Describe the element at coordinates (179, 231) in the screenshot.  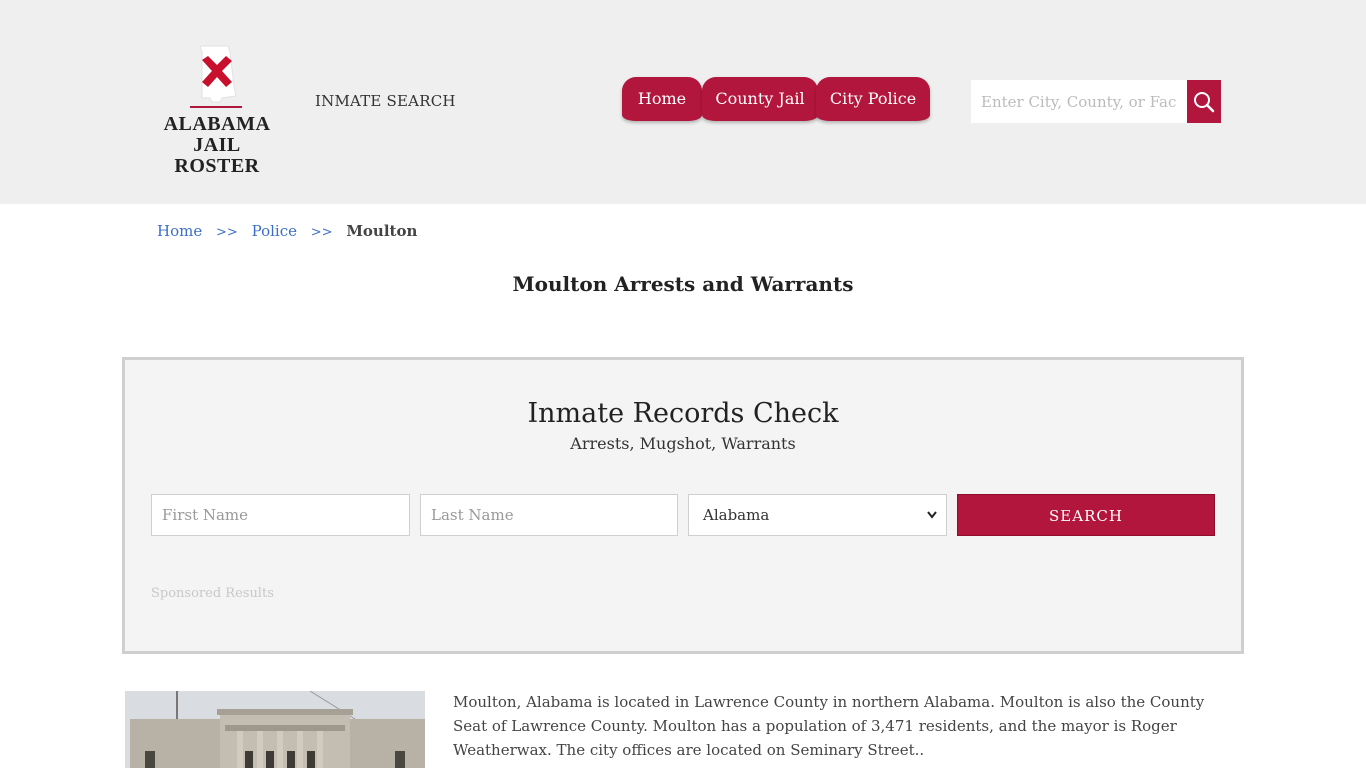
I see `breadcrumb-home: Home` at that location.